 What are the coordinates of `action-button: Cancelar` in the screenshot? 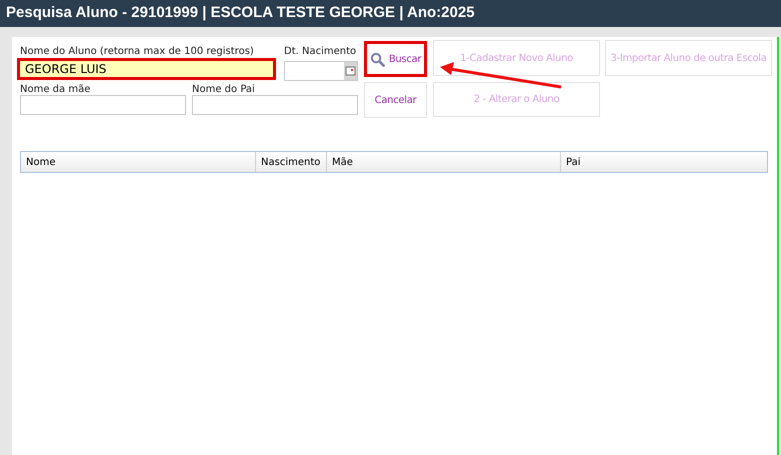 It's located at (395, 100).